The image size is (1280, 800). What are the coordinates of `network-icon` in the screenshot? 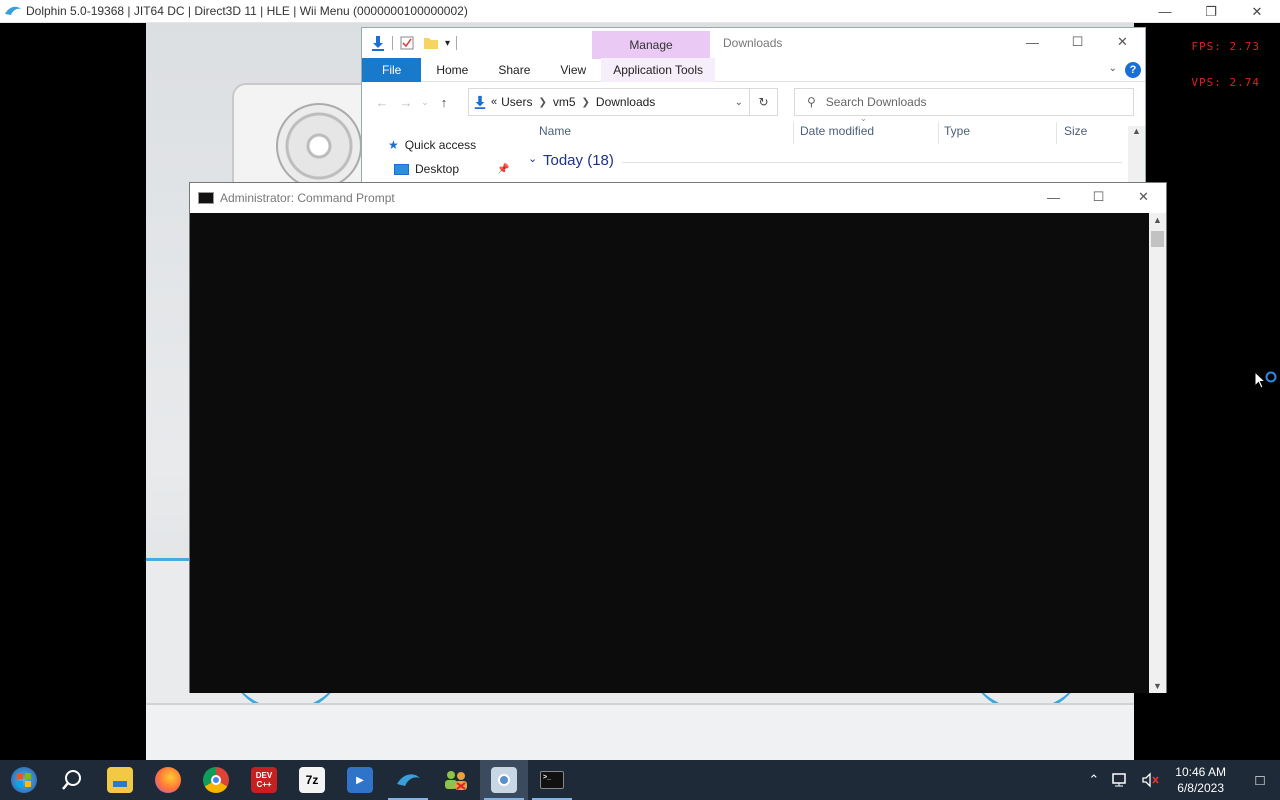 It's located at (1120, 780).